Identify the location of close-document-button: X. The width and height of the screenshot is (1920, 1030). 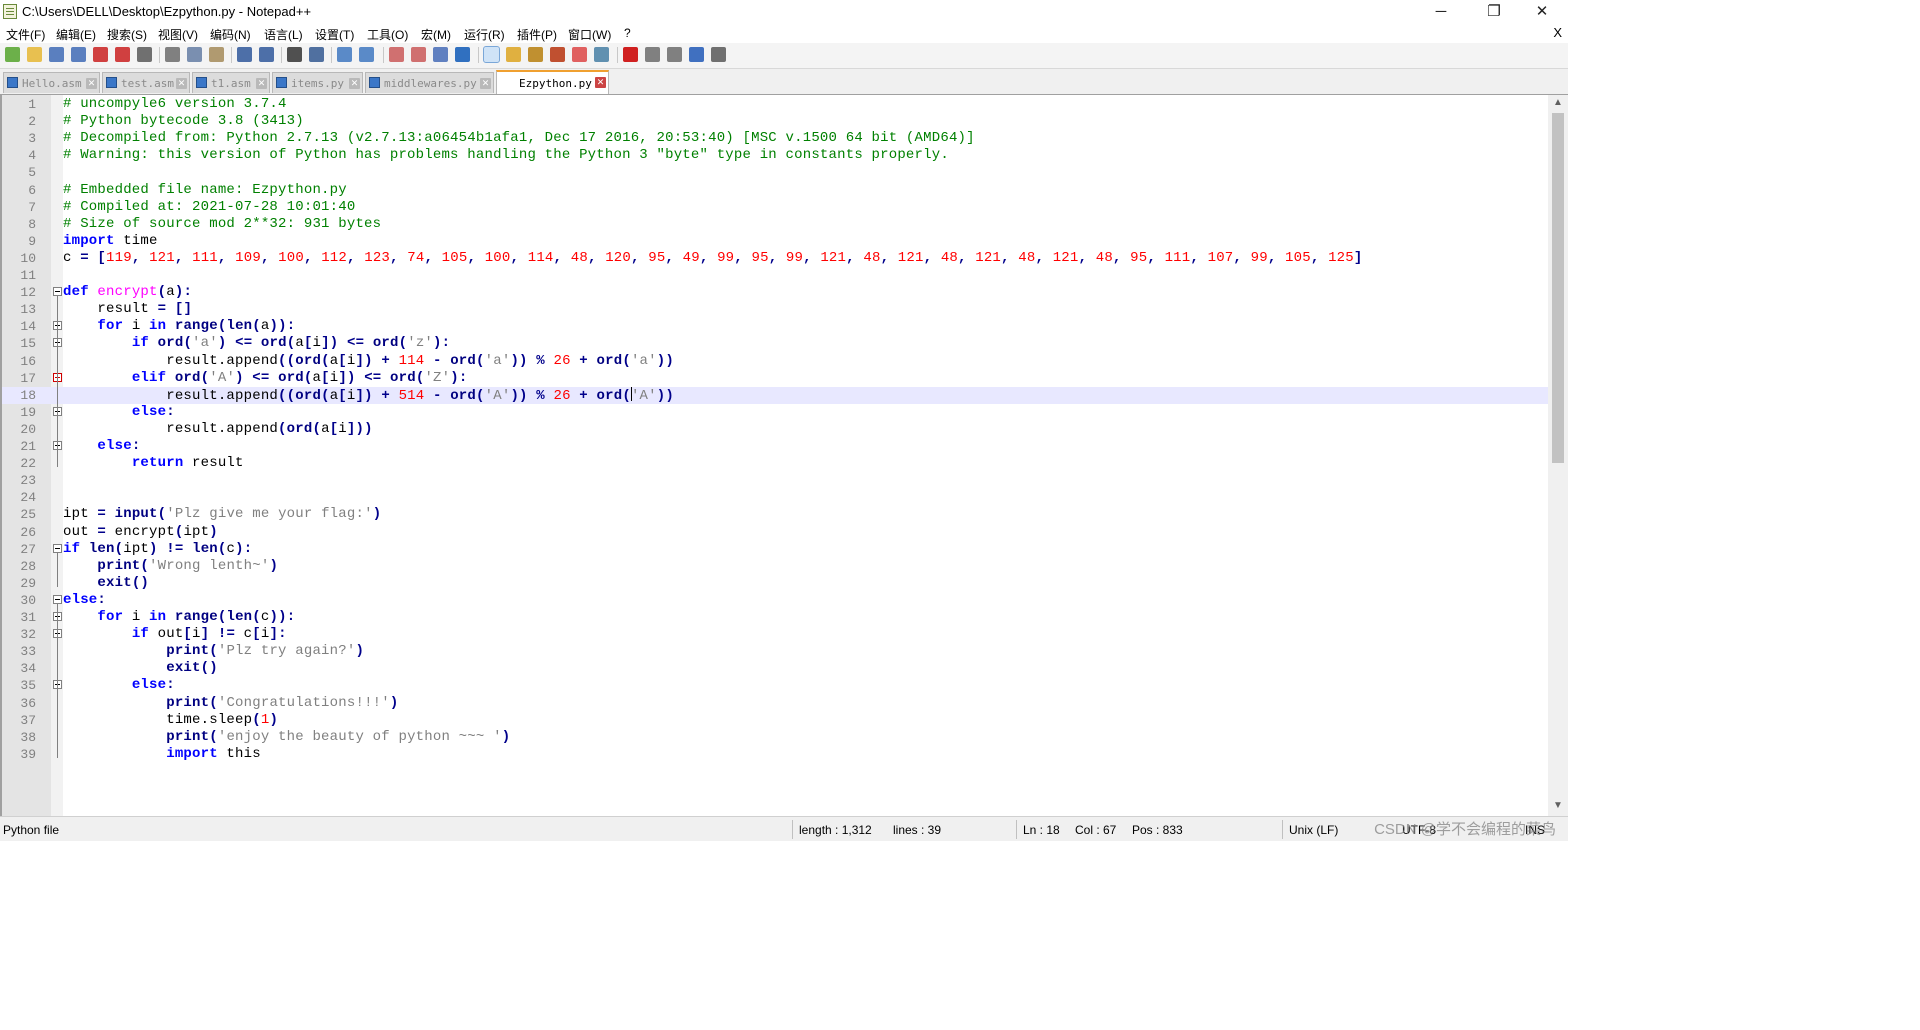
(1557, 32).